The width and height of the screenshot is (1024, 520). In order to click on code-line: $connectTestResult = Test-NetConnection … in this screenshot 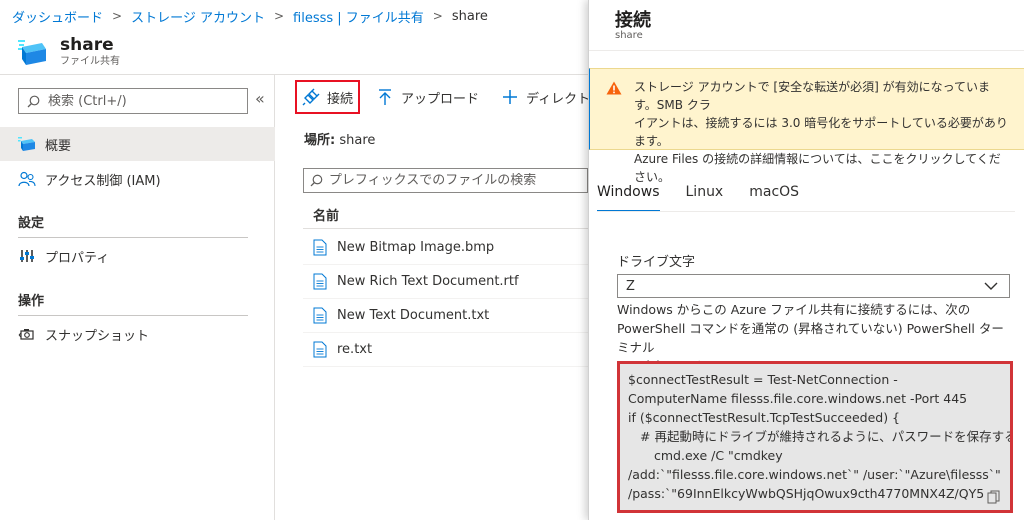, I will do `click(763, 379)`.